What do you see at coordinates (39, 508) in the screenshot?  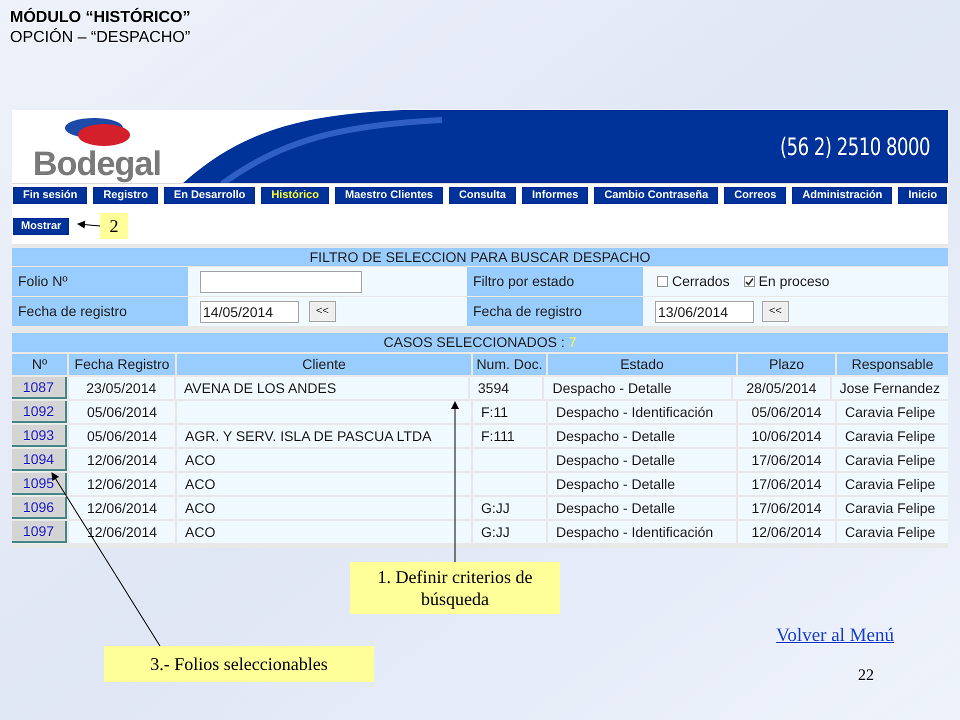 I see `folio-button: 1096` at bounding box center [39, 508].